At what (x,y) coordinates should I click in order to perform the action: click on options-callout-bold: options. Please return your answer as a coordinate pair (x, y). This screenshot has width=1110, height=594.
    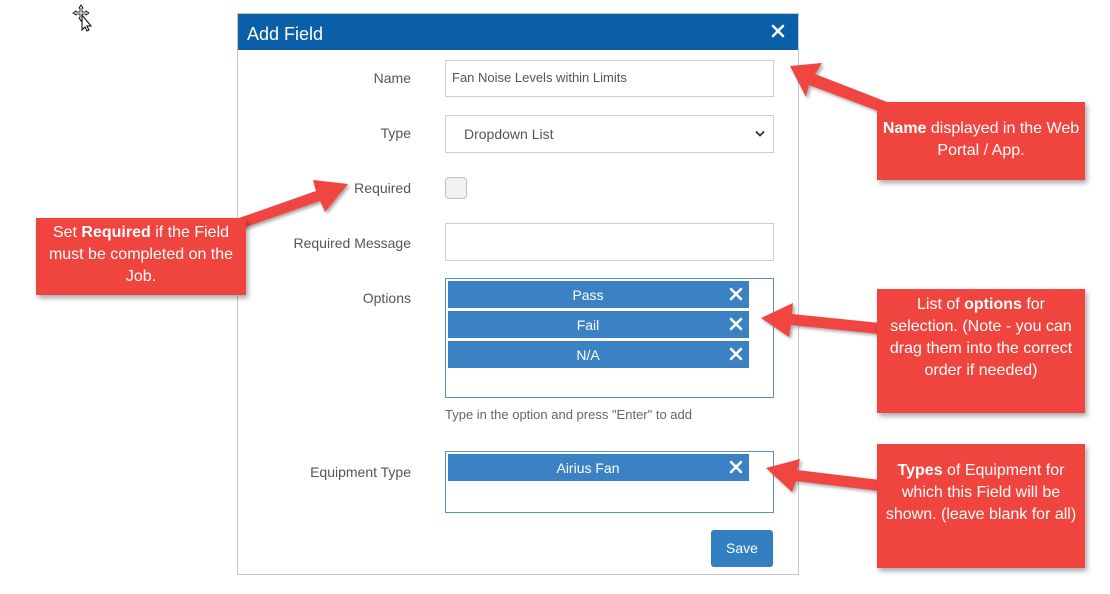
    Looking at the image, I should click on (993, 304).